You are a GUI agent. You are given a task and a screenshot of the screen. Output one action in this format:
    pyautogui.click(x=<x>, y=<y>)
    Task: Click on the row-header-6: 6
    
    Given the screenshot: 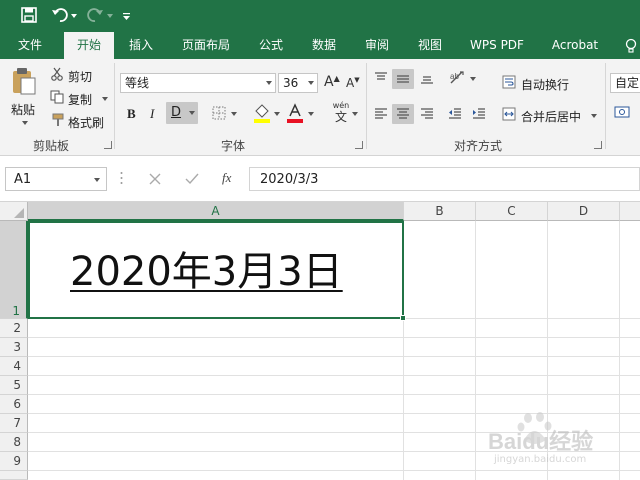 What is the action you would take?
    pyautogui.click(x=14, y=404)
    